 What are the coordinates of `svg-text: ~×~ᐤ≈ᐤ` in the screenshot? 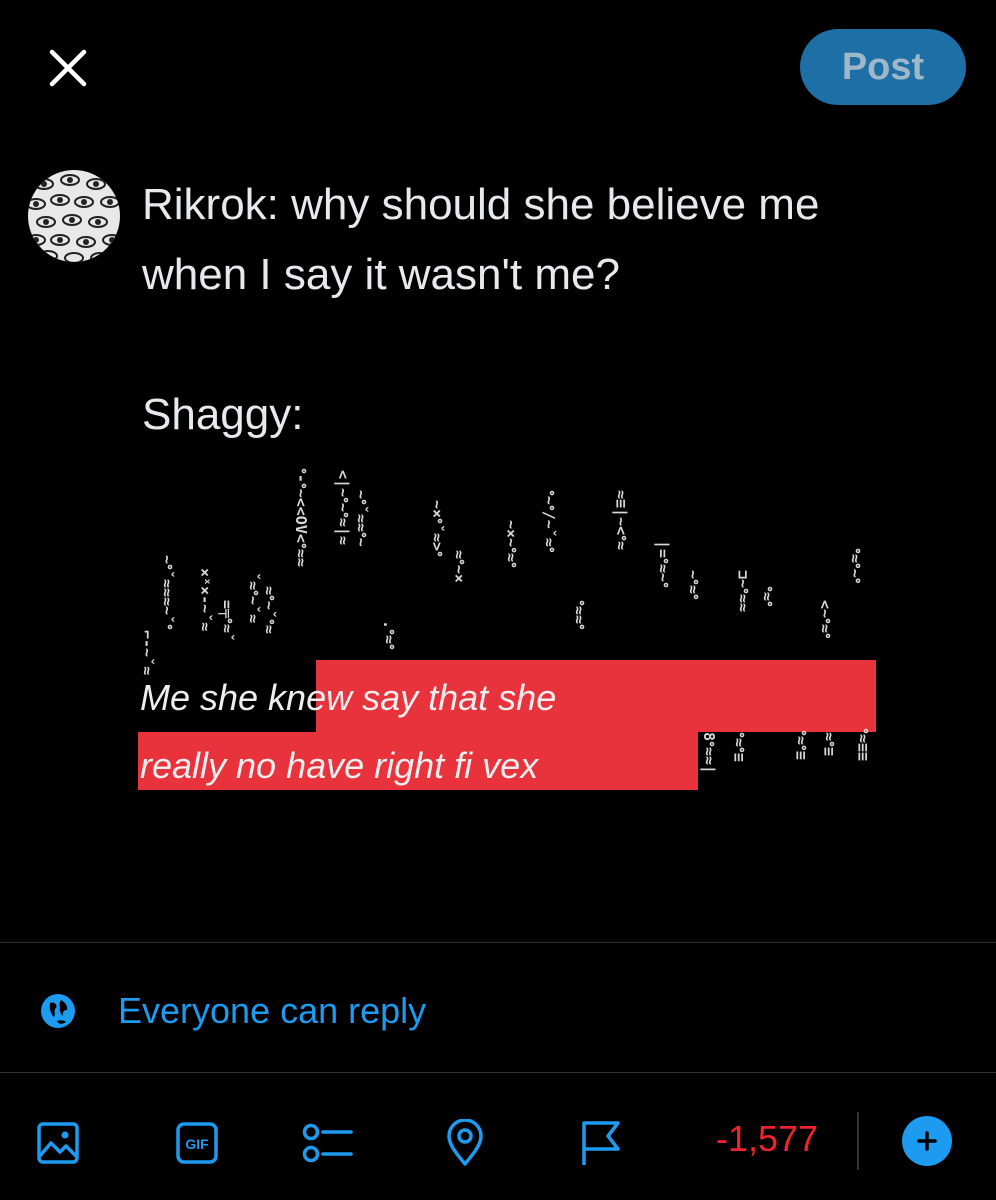 It's located at (511, 544).